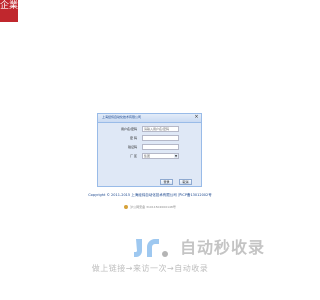  I want to click on beian-text: 沪公网安备 31011502000148号, so click(153, 207).